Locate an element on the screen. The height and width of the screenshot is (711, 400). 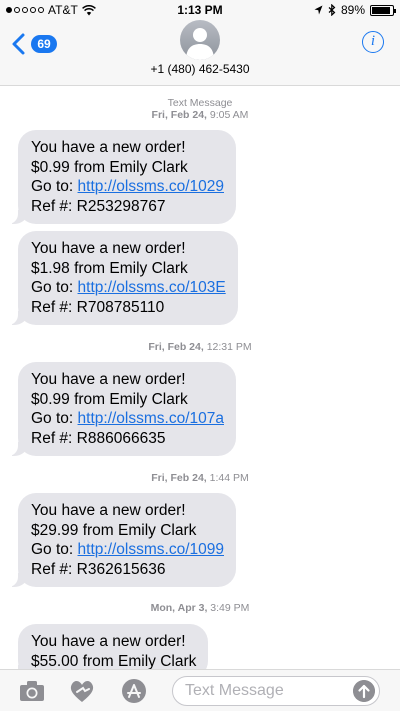
conversation-header: 69 +1 (480) 462-5430 i is located at coordinates (200, 53).